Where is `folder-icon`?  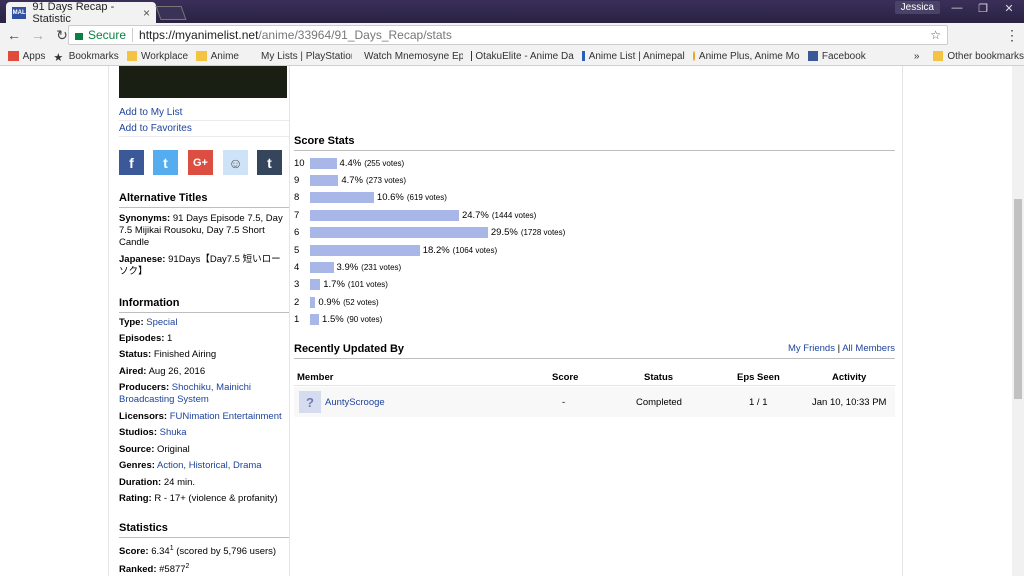
folder-icon is located at coordinates (132, 56).